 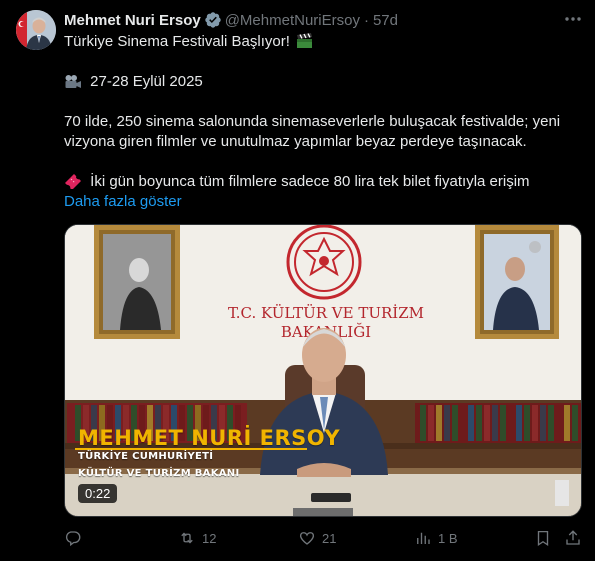 I want to click on avatar, so click(x=36, y=30).